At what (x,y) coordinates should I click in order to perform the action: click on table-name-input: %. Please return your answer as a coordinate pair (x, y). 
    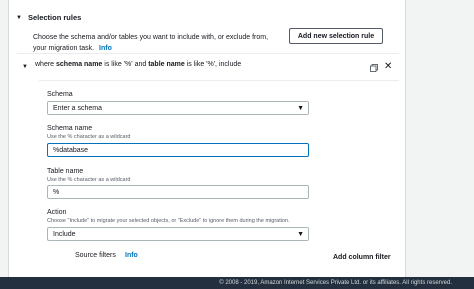
    Looking at the image, I should click on (178, 192).